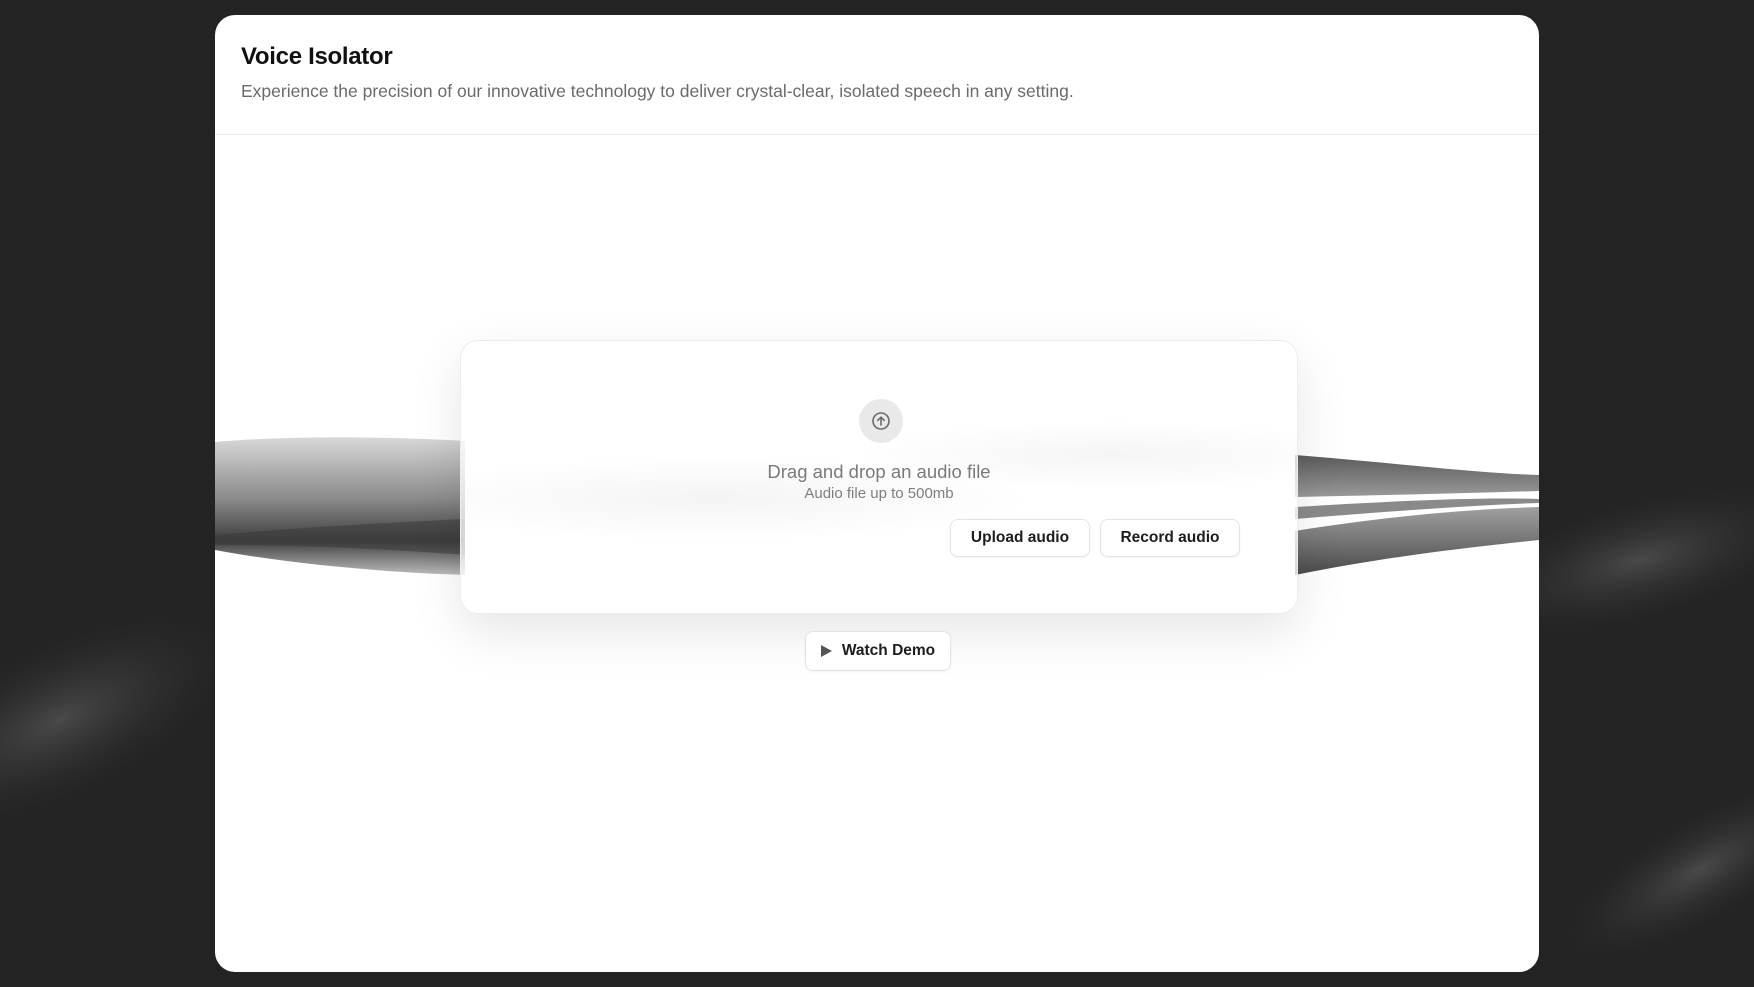  I want to click on play-icon, so click(826, 651).